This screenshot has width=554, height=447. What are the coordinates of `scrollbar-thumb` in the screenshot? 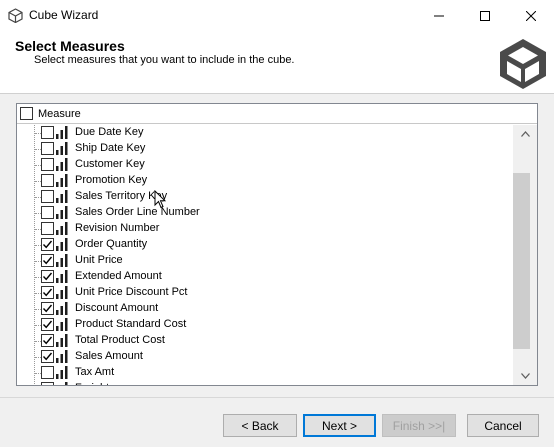 It's located at (521, 261).